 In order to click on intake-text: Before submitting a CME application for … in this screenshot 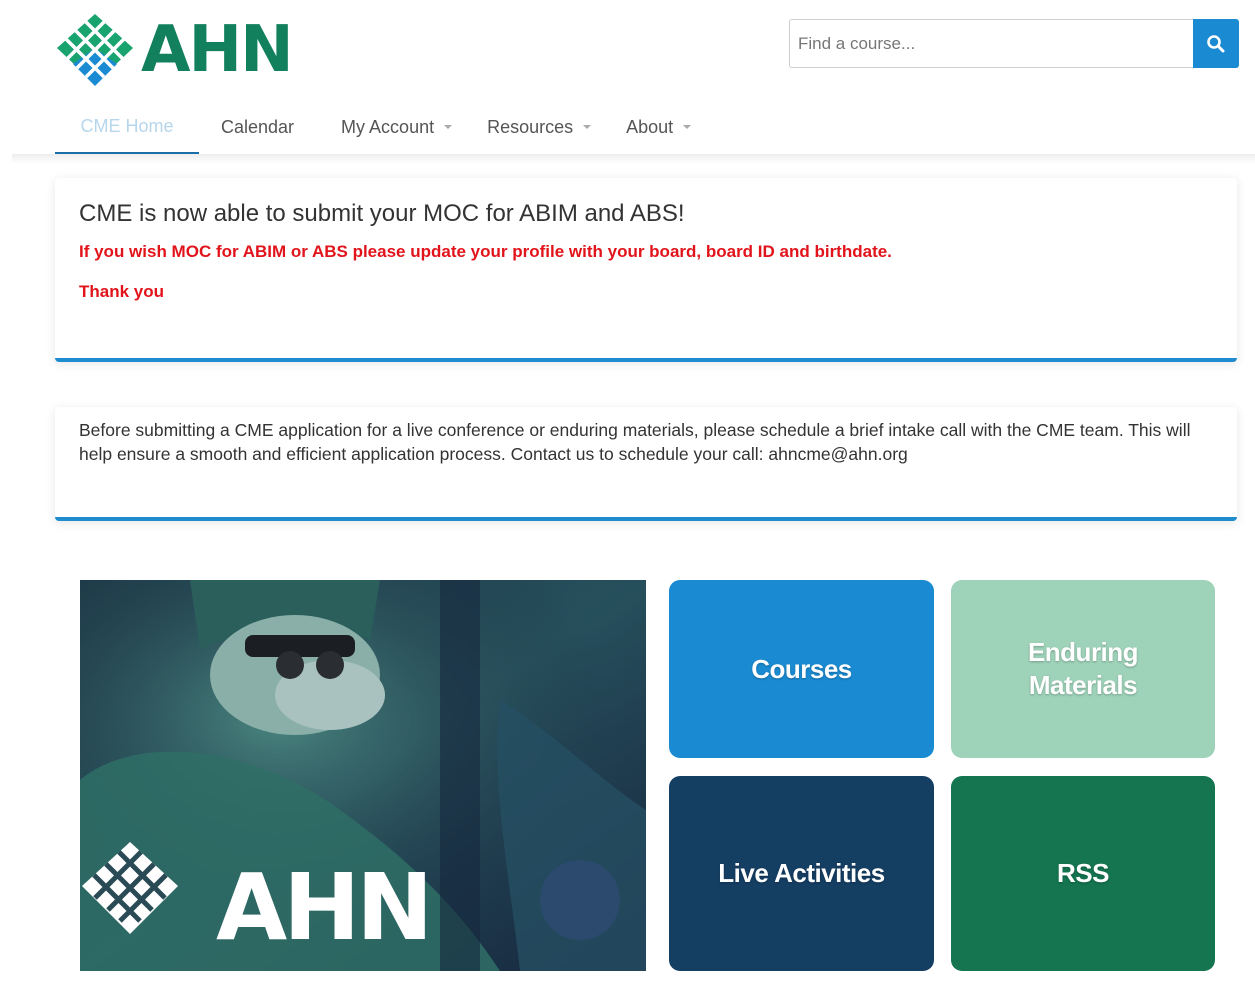, I will do `click(635, 442)`.